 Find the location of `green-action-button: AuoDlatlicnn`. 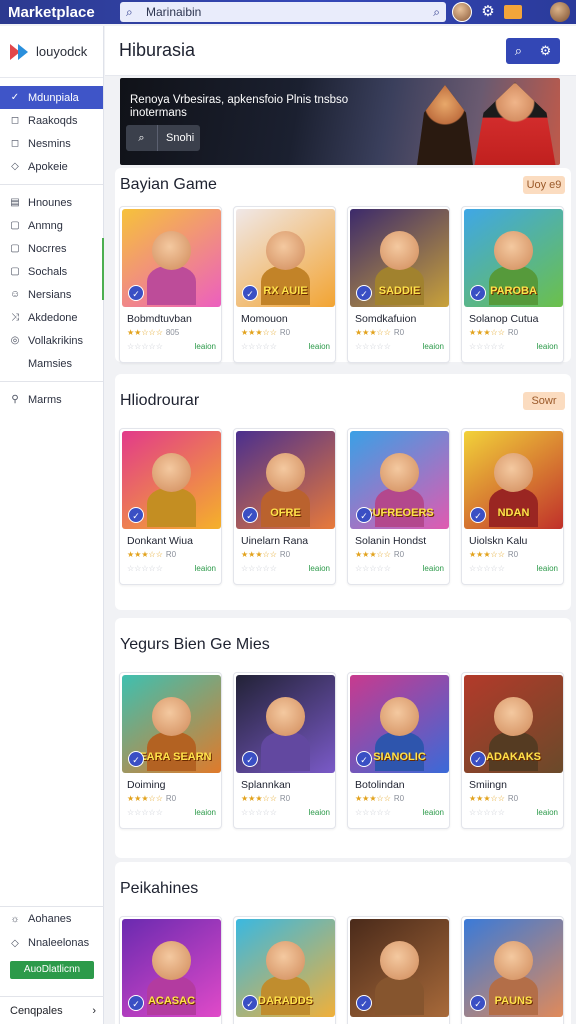

green-action-button: AuoDlatlicnn is located at coordinates (52, 970).